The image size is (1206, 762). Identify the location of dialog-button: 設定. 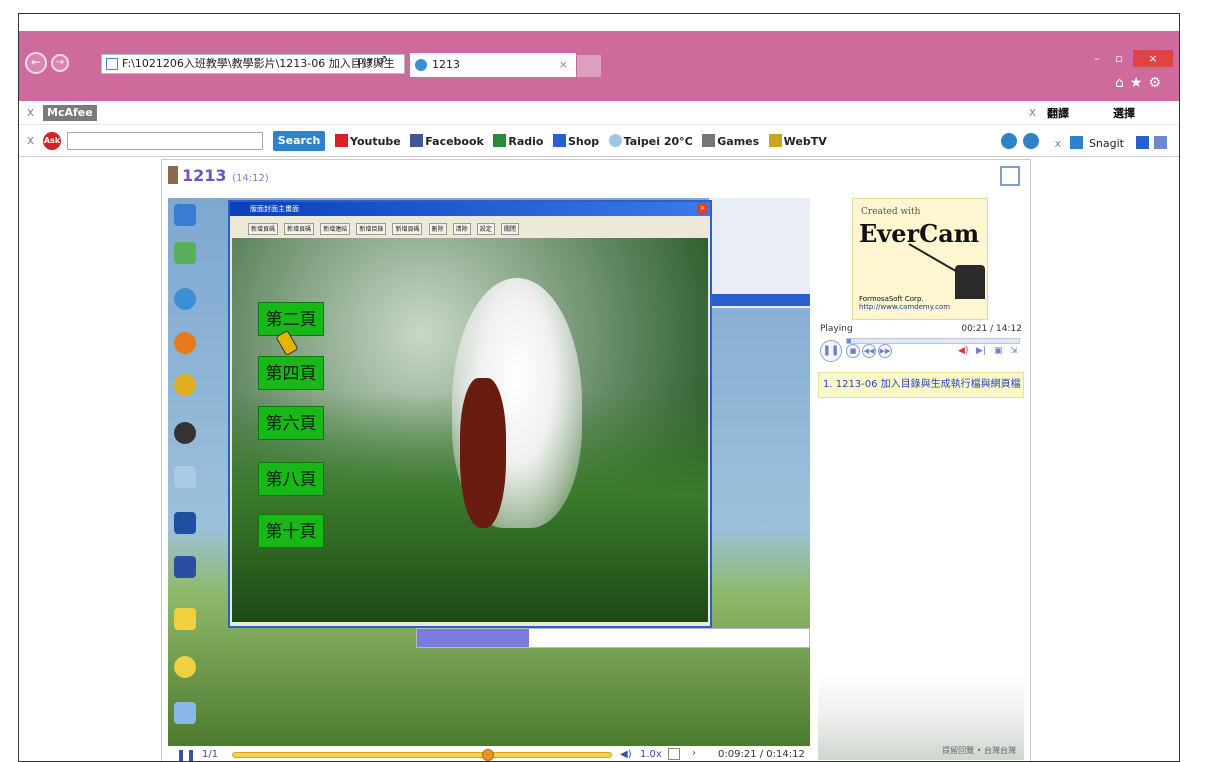
(485, 229).